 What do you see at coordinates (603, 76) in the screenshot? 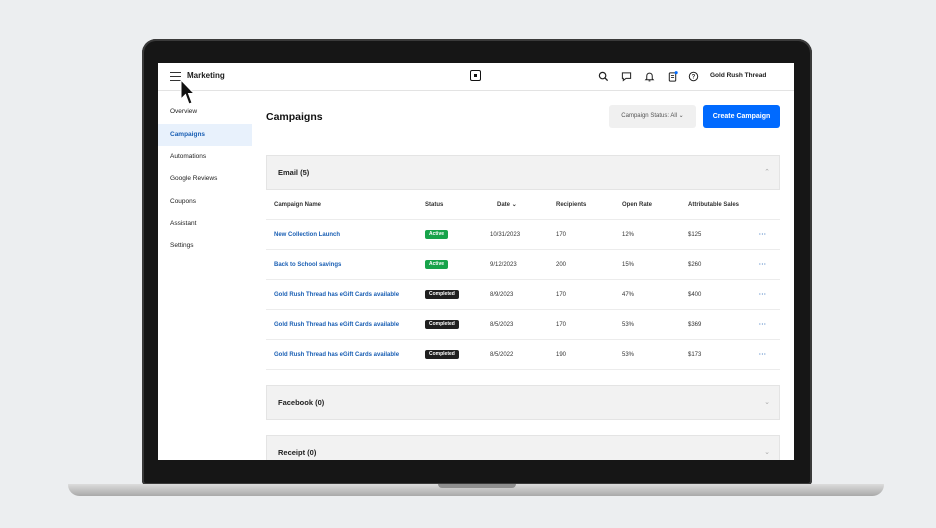
I see `search-icon` at bounding box center [603, 76].